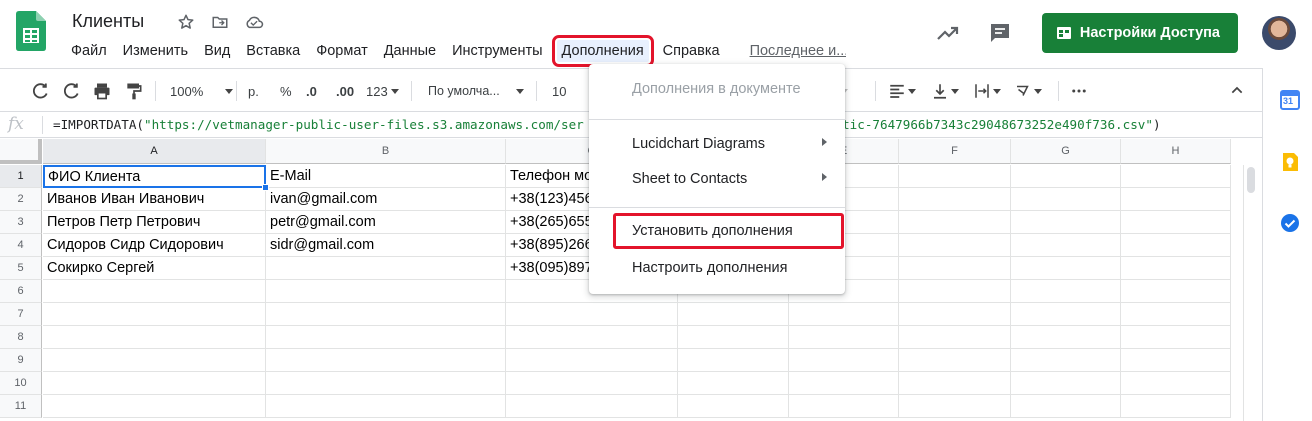 This screenshot has width=1312, height=421. Describe the element at coordinates (948, 33) in the screenshot. I see `activity-trend-icon` at that location.